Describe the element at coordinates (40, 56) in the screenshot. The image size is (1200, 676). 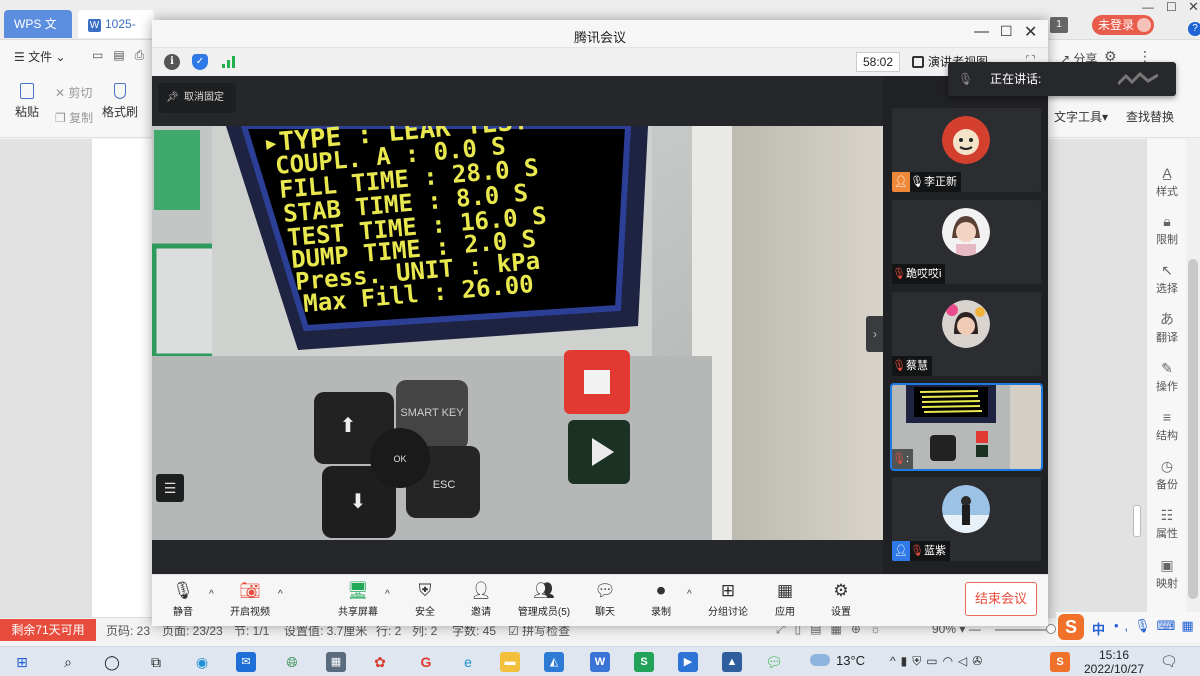
I see `file-menu: ☰ 文件 ⌄` at that location.